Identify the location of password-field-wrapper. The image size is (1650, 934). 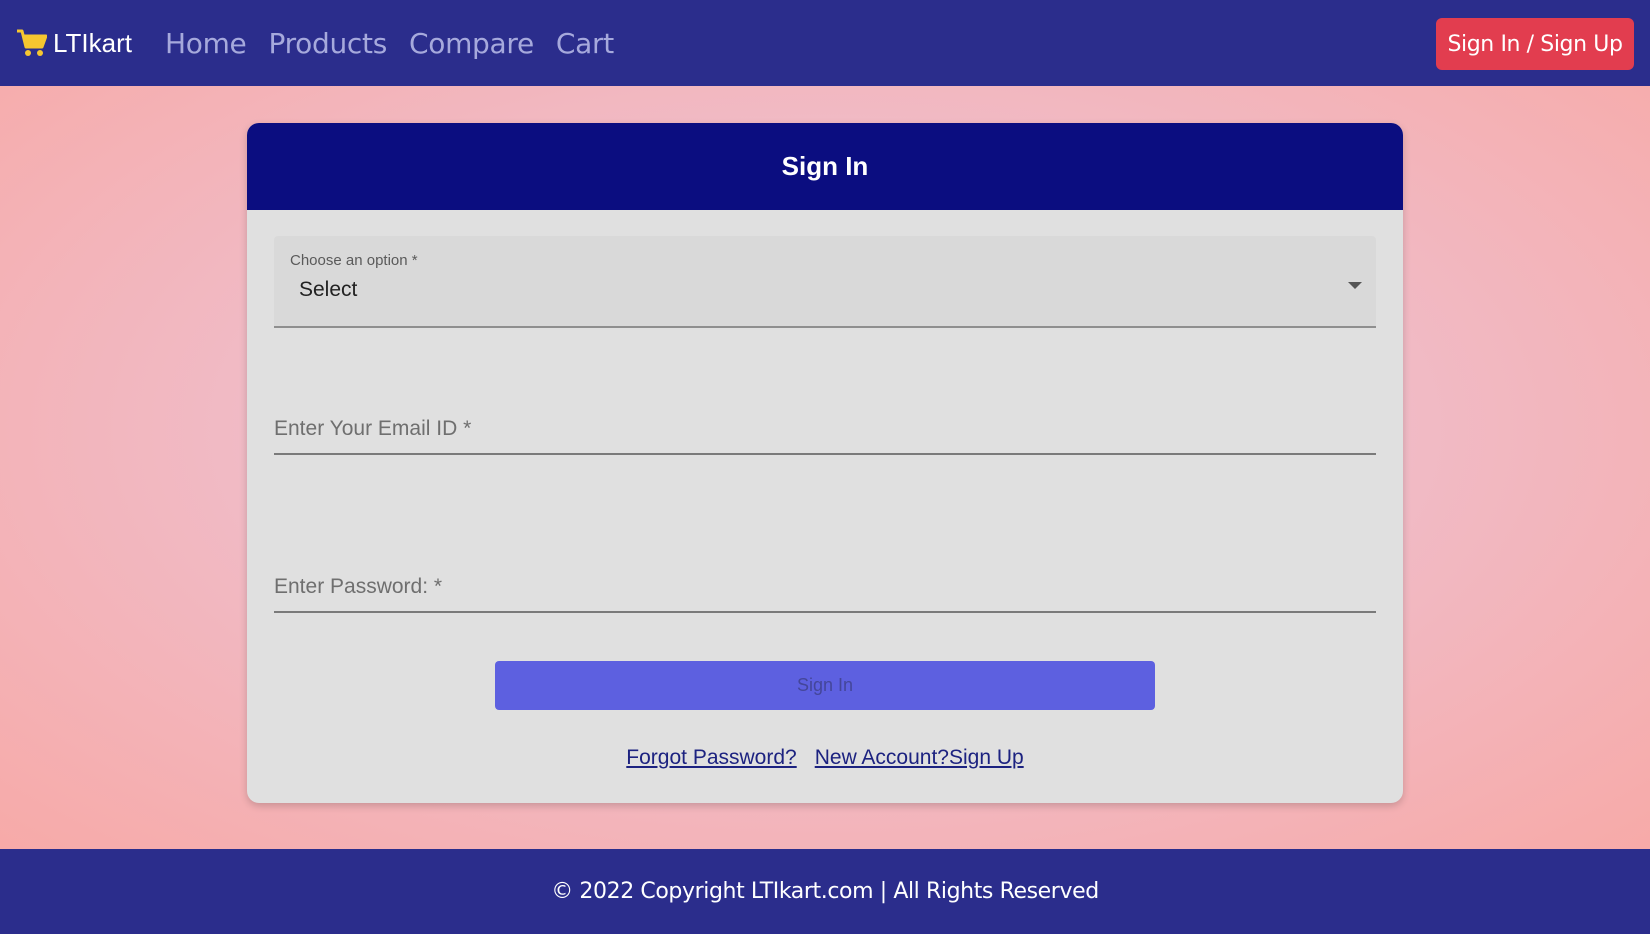
(825, 583).